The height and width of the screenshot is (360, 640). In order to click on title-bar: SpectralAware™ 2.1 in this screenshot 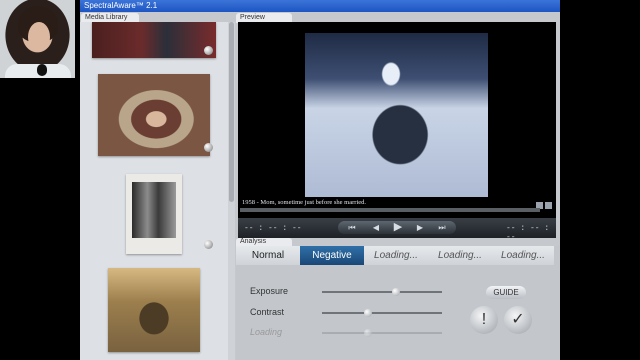, I will do `click(320, 6)`.